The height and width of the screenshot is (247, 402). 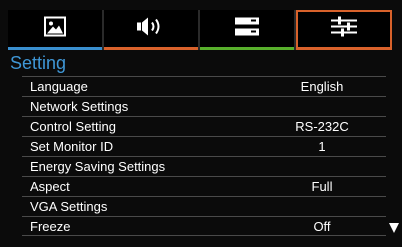 I want to click on scroll-down-arrow-icon, so click(x=394, y=228).